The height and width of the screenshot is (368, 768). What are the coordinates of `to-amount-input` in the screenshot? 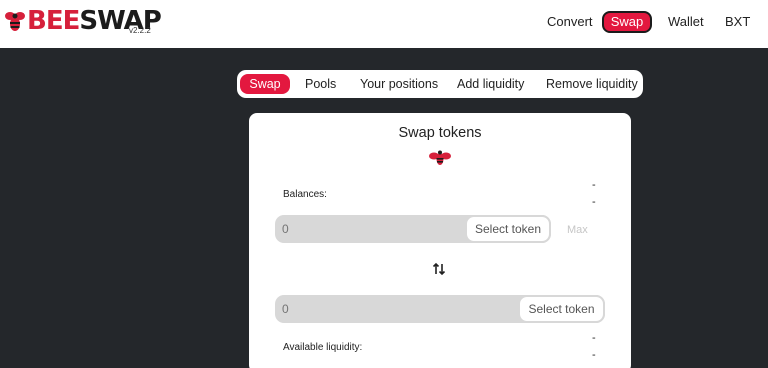 It's located at (396, 309).